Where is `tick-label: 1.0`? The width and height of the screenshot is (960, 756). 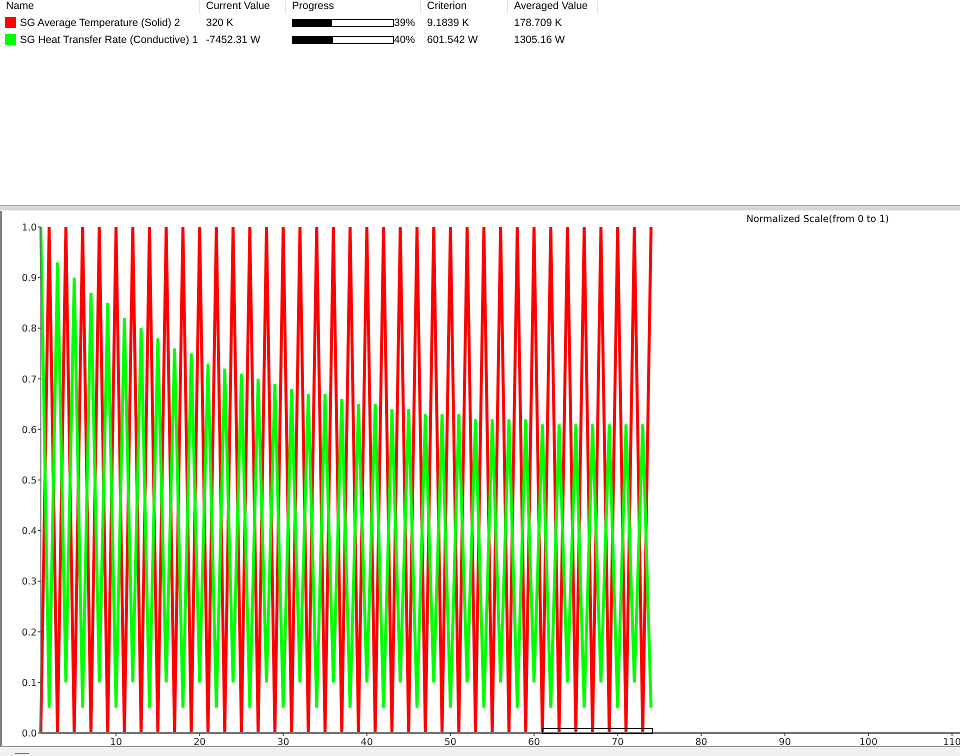
tick-label: 1.0 is located at coordinates (29, 228).